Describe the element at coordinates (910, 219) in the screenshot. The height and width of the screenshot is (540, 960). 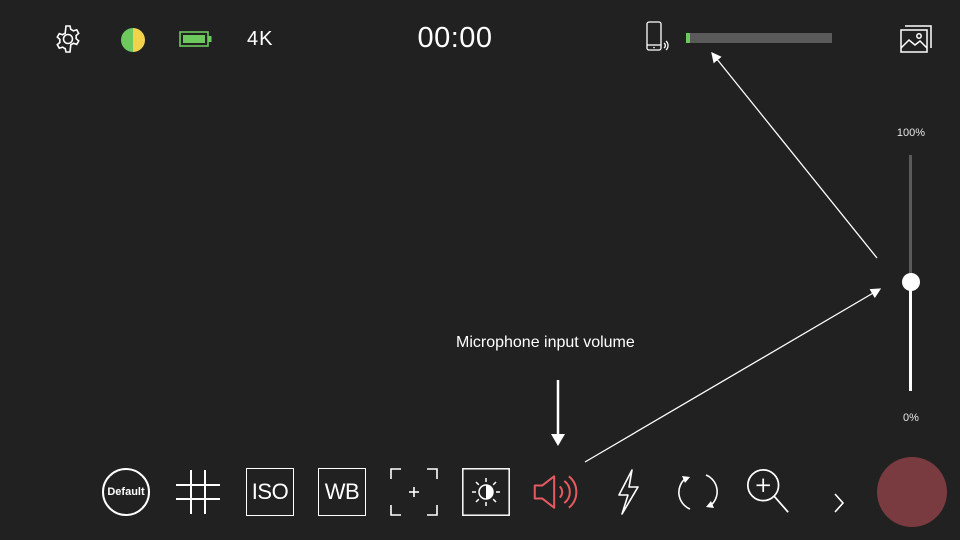
I see `slider-track-empty` at that location.